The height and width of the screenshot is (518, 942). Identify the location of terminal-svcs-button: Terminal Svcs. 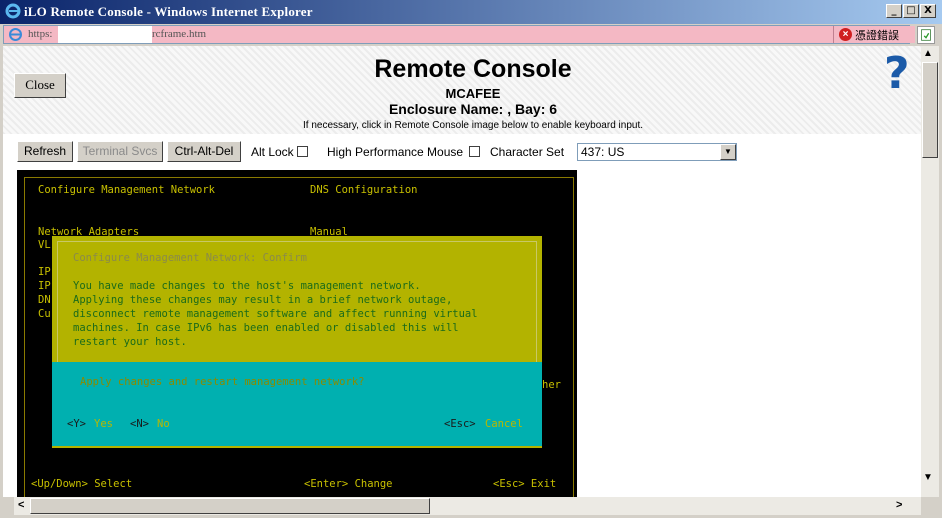
(120, 151).